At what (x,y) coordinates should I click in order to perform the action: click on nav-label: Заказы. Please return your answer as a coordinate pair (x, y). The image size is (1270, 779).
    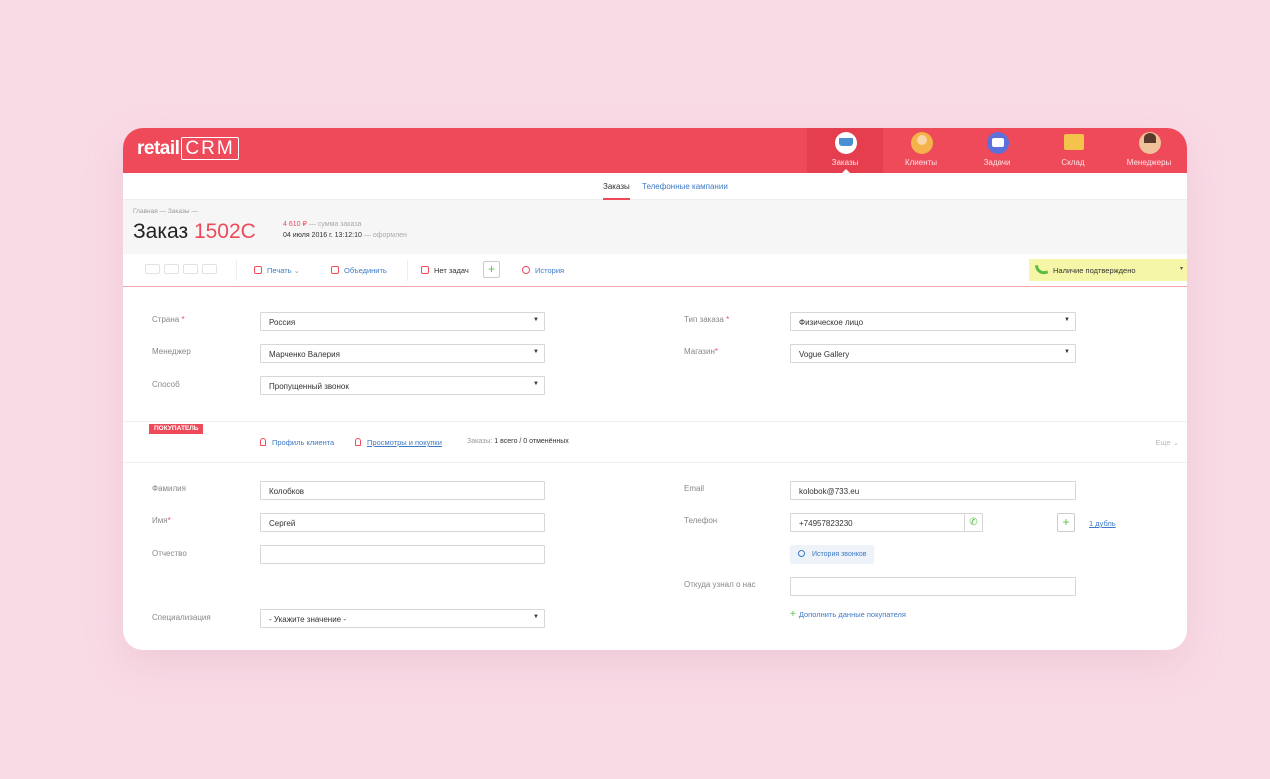
    Looking at the image, I should click on (845, 162).